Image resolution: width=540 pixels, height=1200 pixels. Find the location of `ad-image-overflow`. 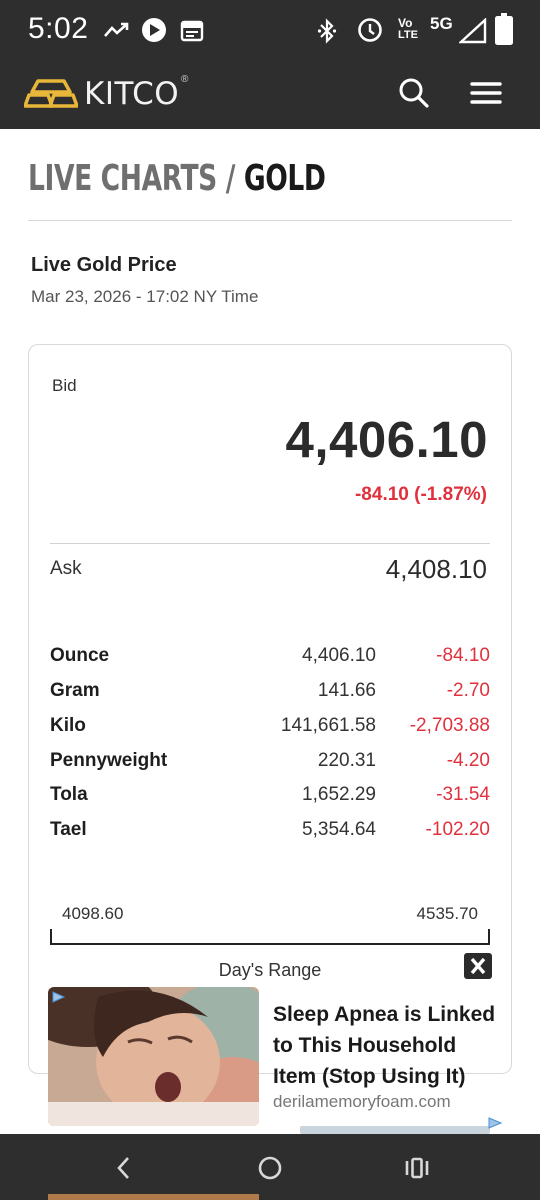

ad-image-overflow is located at coordinates (153, 1197).